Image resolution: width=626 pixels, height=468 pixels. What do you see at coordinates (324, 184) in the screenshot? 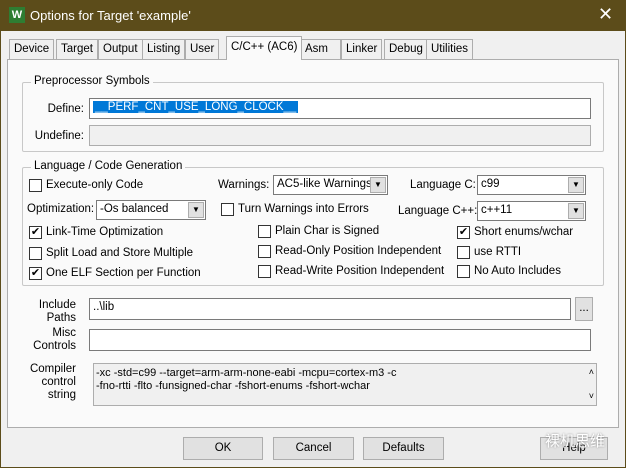
I see `warnings-value: AC5-like Warnings` at bounding box center [324, 184].